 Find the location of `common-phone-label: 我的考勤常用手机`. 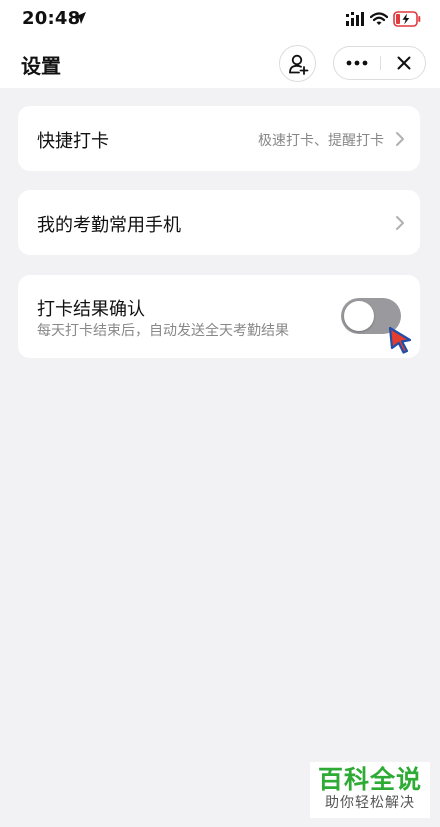

common-phone-label: 我的考勤常用手机 is located at coordinates (109, 225).